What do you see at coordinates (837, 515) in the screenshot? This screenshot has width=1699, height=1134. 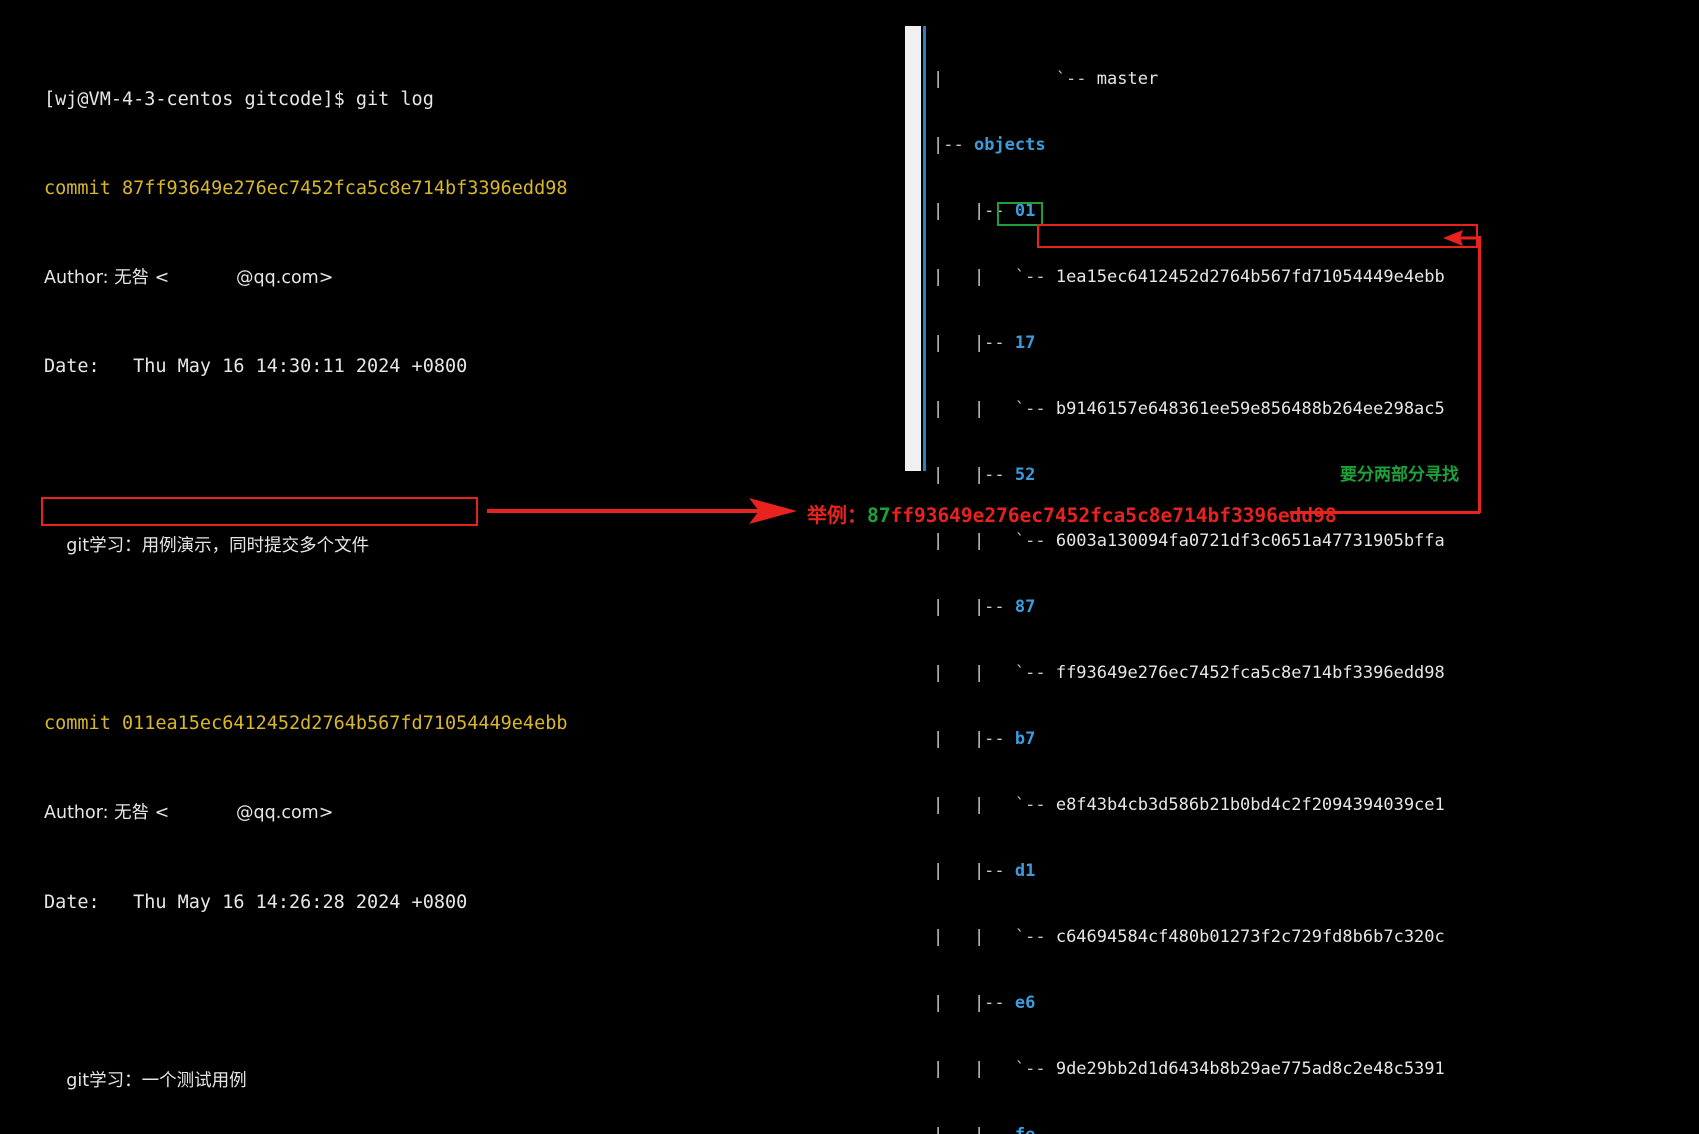 I see `example-text: 举例：` at bounding box center [837, 515].